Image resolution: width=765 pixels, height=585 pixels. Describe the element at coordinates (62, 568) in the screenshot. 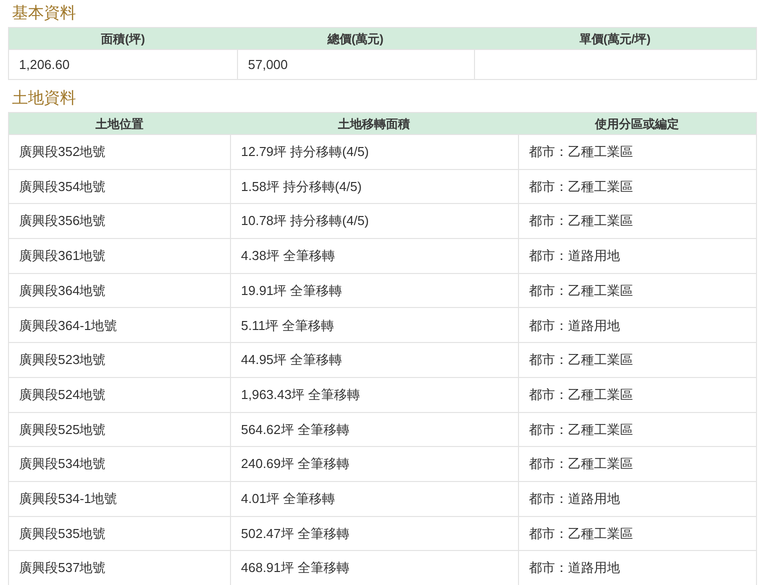

I see `table-cell-text: 廣興段537地號` at that location.